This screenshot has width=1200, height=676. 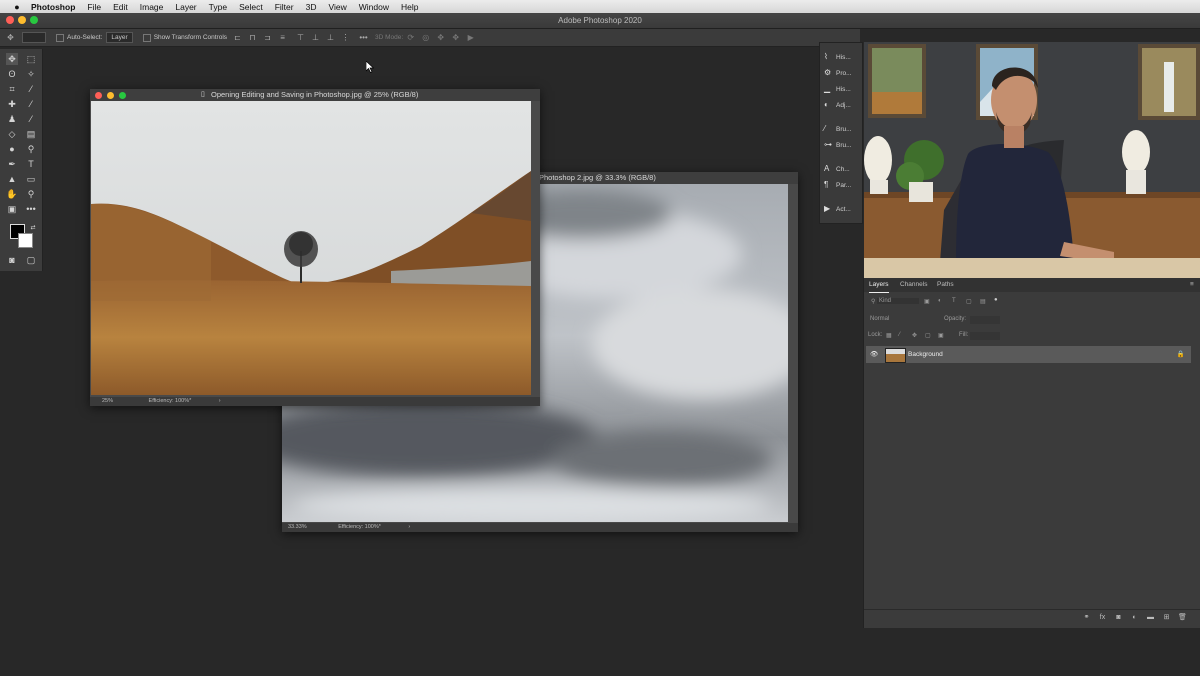 What do you see at coordinates (120, 7) in the screenshot?
I see `menu-edit: Edit` at bounding box center [120, 7].